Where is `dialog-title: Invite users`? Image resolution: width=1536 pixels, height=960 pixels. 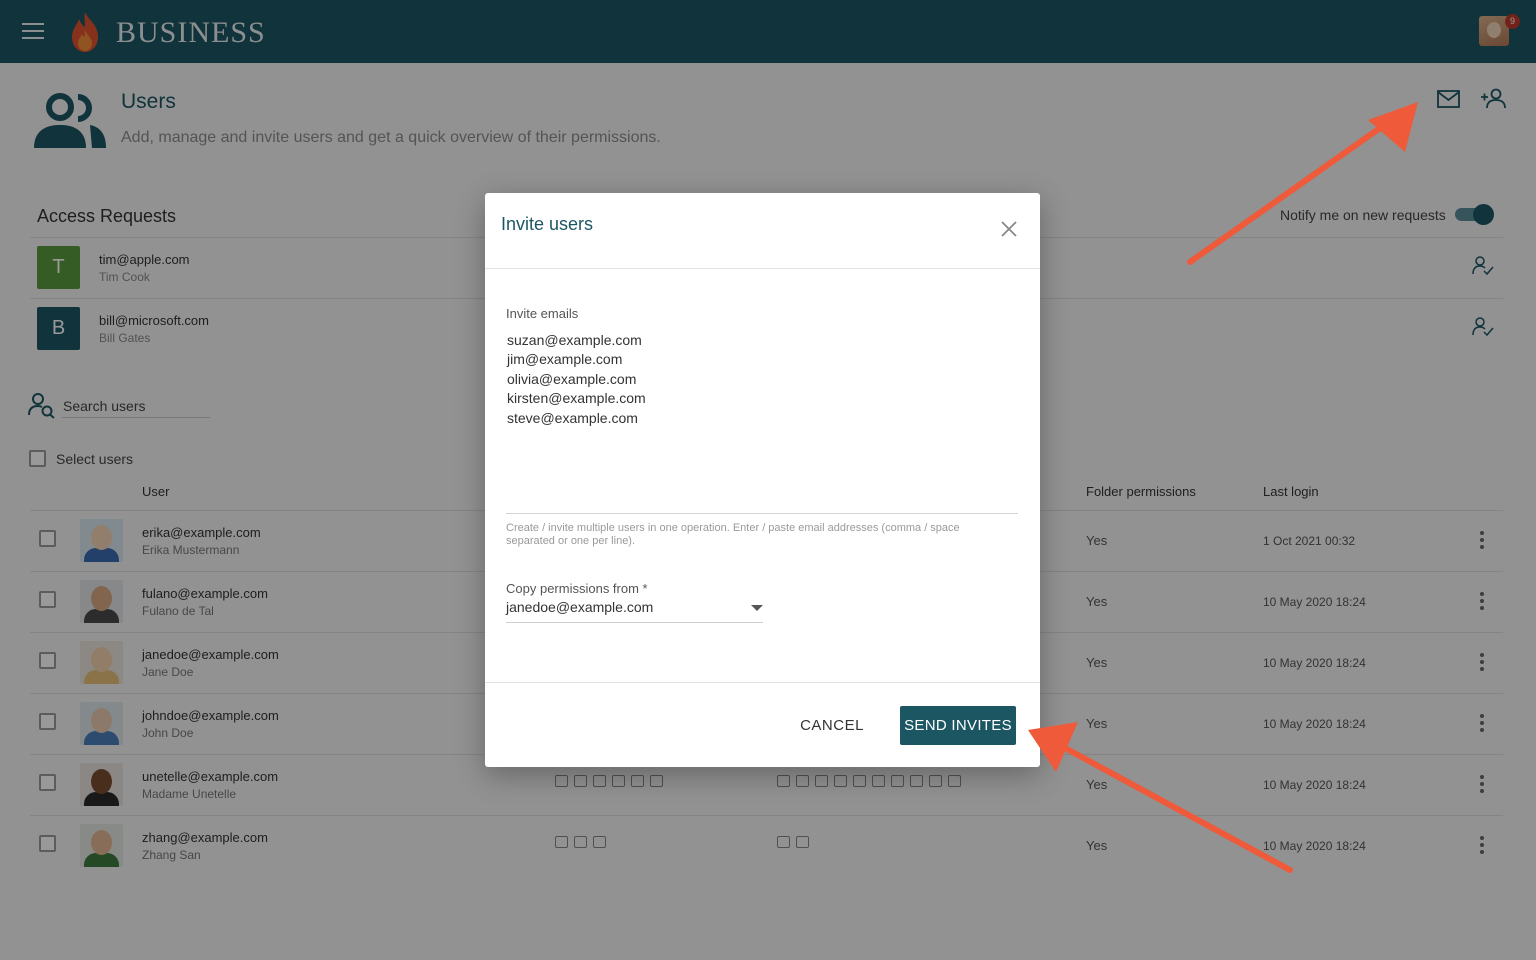 dialog-title: Invite users is located at coordinates (547, 224).